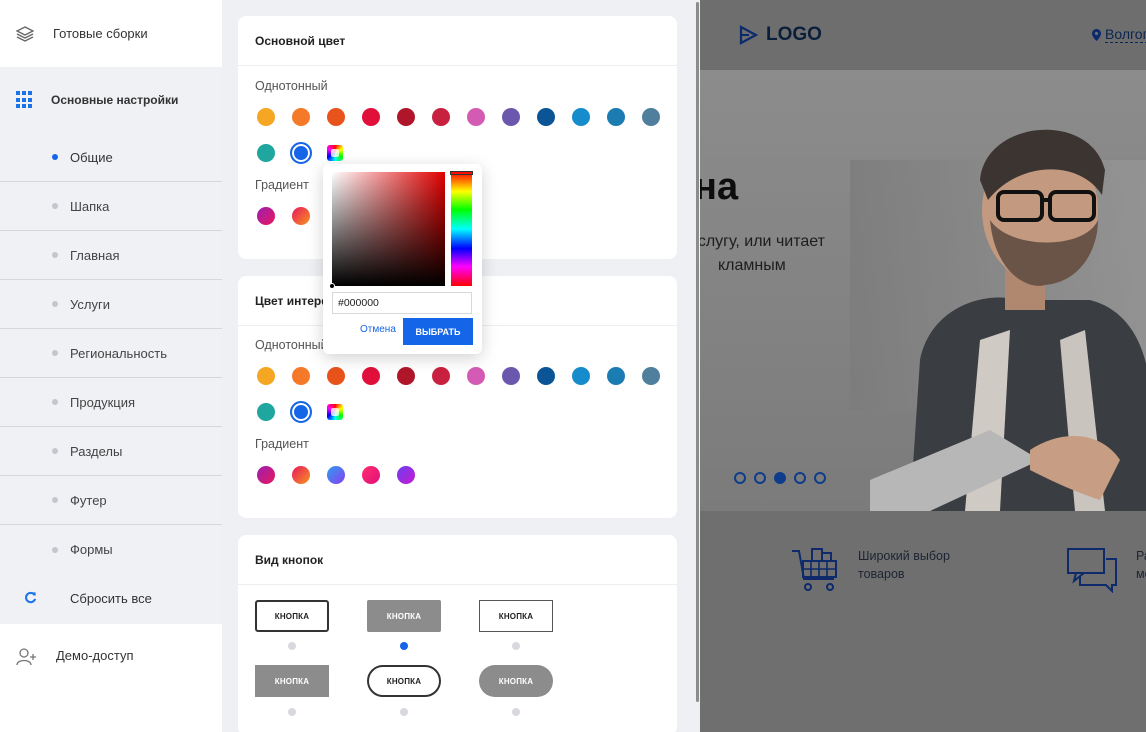  Describe the element at coordinates (111, 549) in the screenshot. I see `sidebar-item-forms: Формы` at that location.